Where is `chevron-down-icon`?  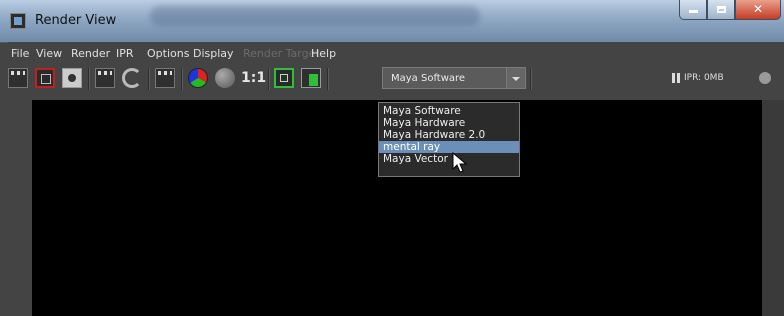
chevron-down-icon is located at coordinates (515, 78).